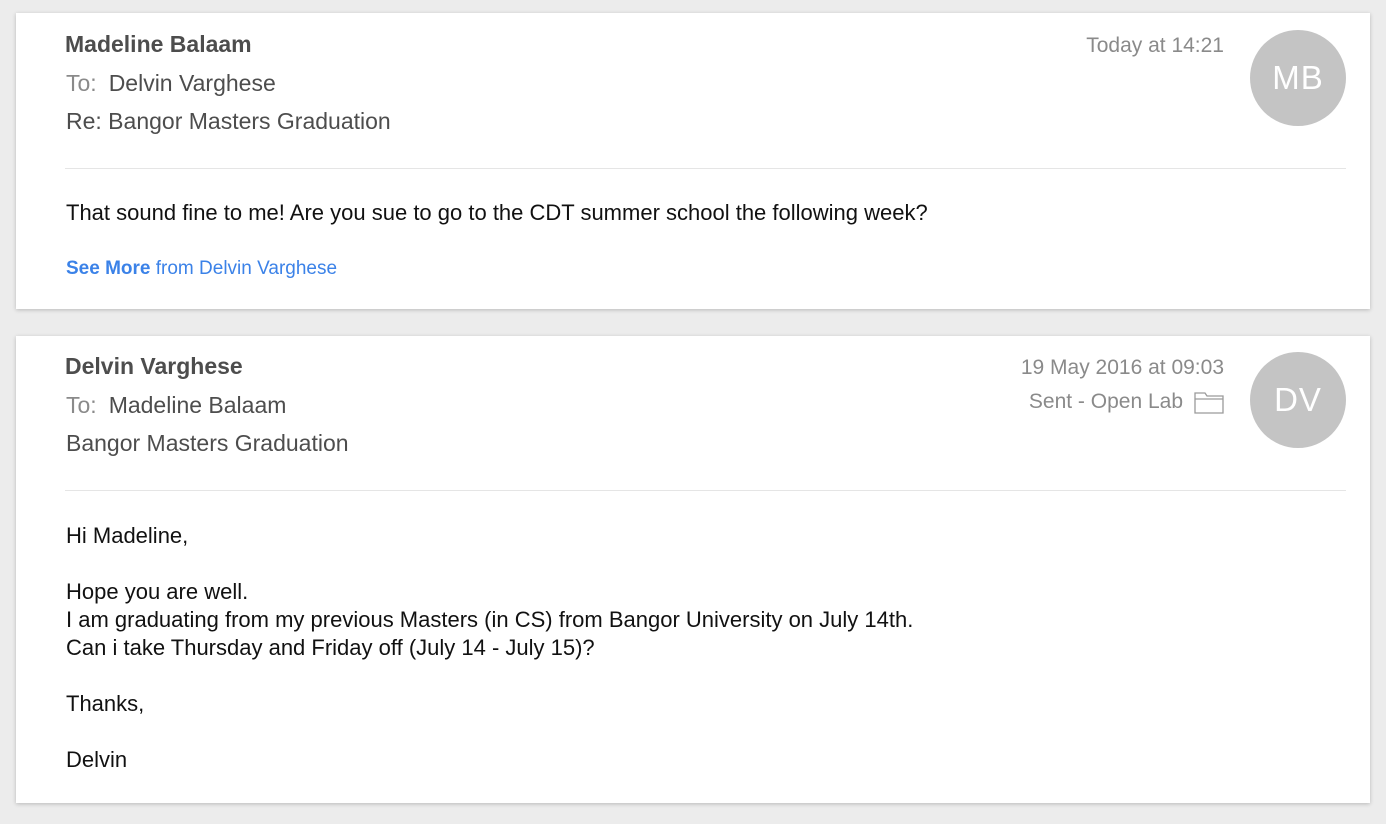 The height and width of the screenshot is (824, 1386). I want to click on body-line: Hi Madeline,, so click(127, 535).